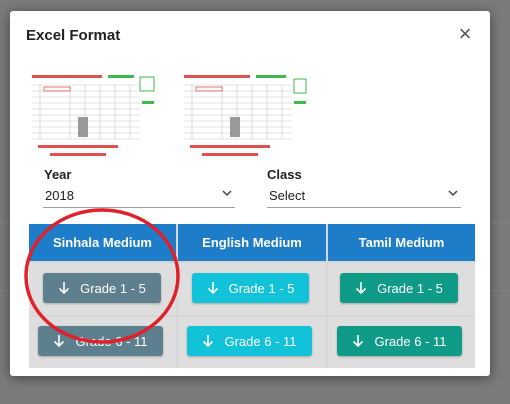 The height and width of the screenshot is (404, 510). I want to click on year-select: 2018, so click(139, 196).